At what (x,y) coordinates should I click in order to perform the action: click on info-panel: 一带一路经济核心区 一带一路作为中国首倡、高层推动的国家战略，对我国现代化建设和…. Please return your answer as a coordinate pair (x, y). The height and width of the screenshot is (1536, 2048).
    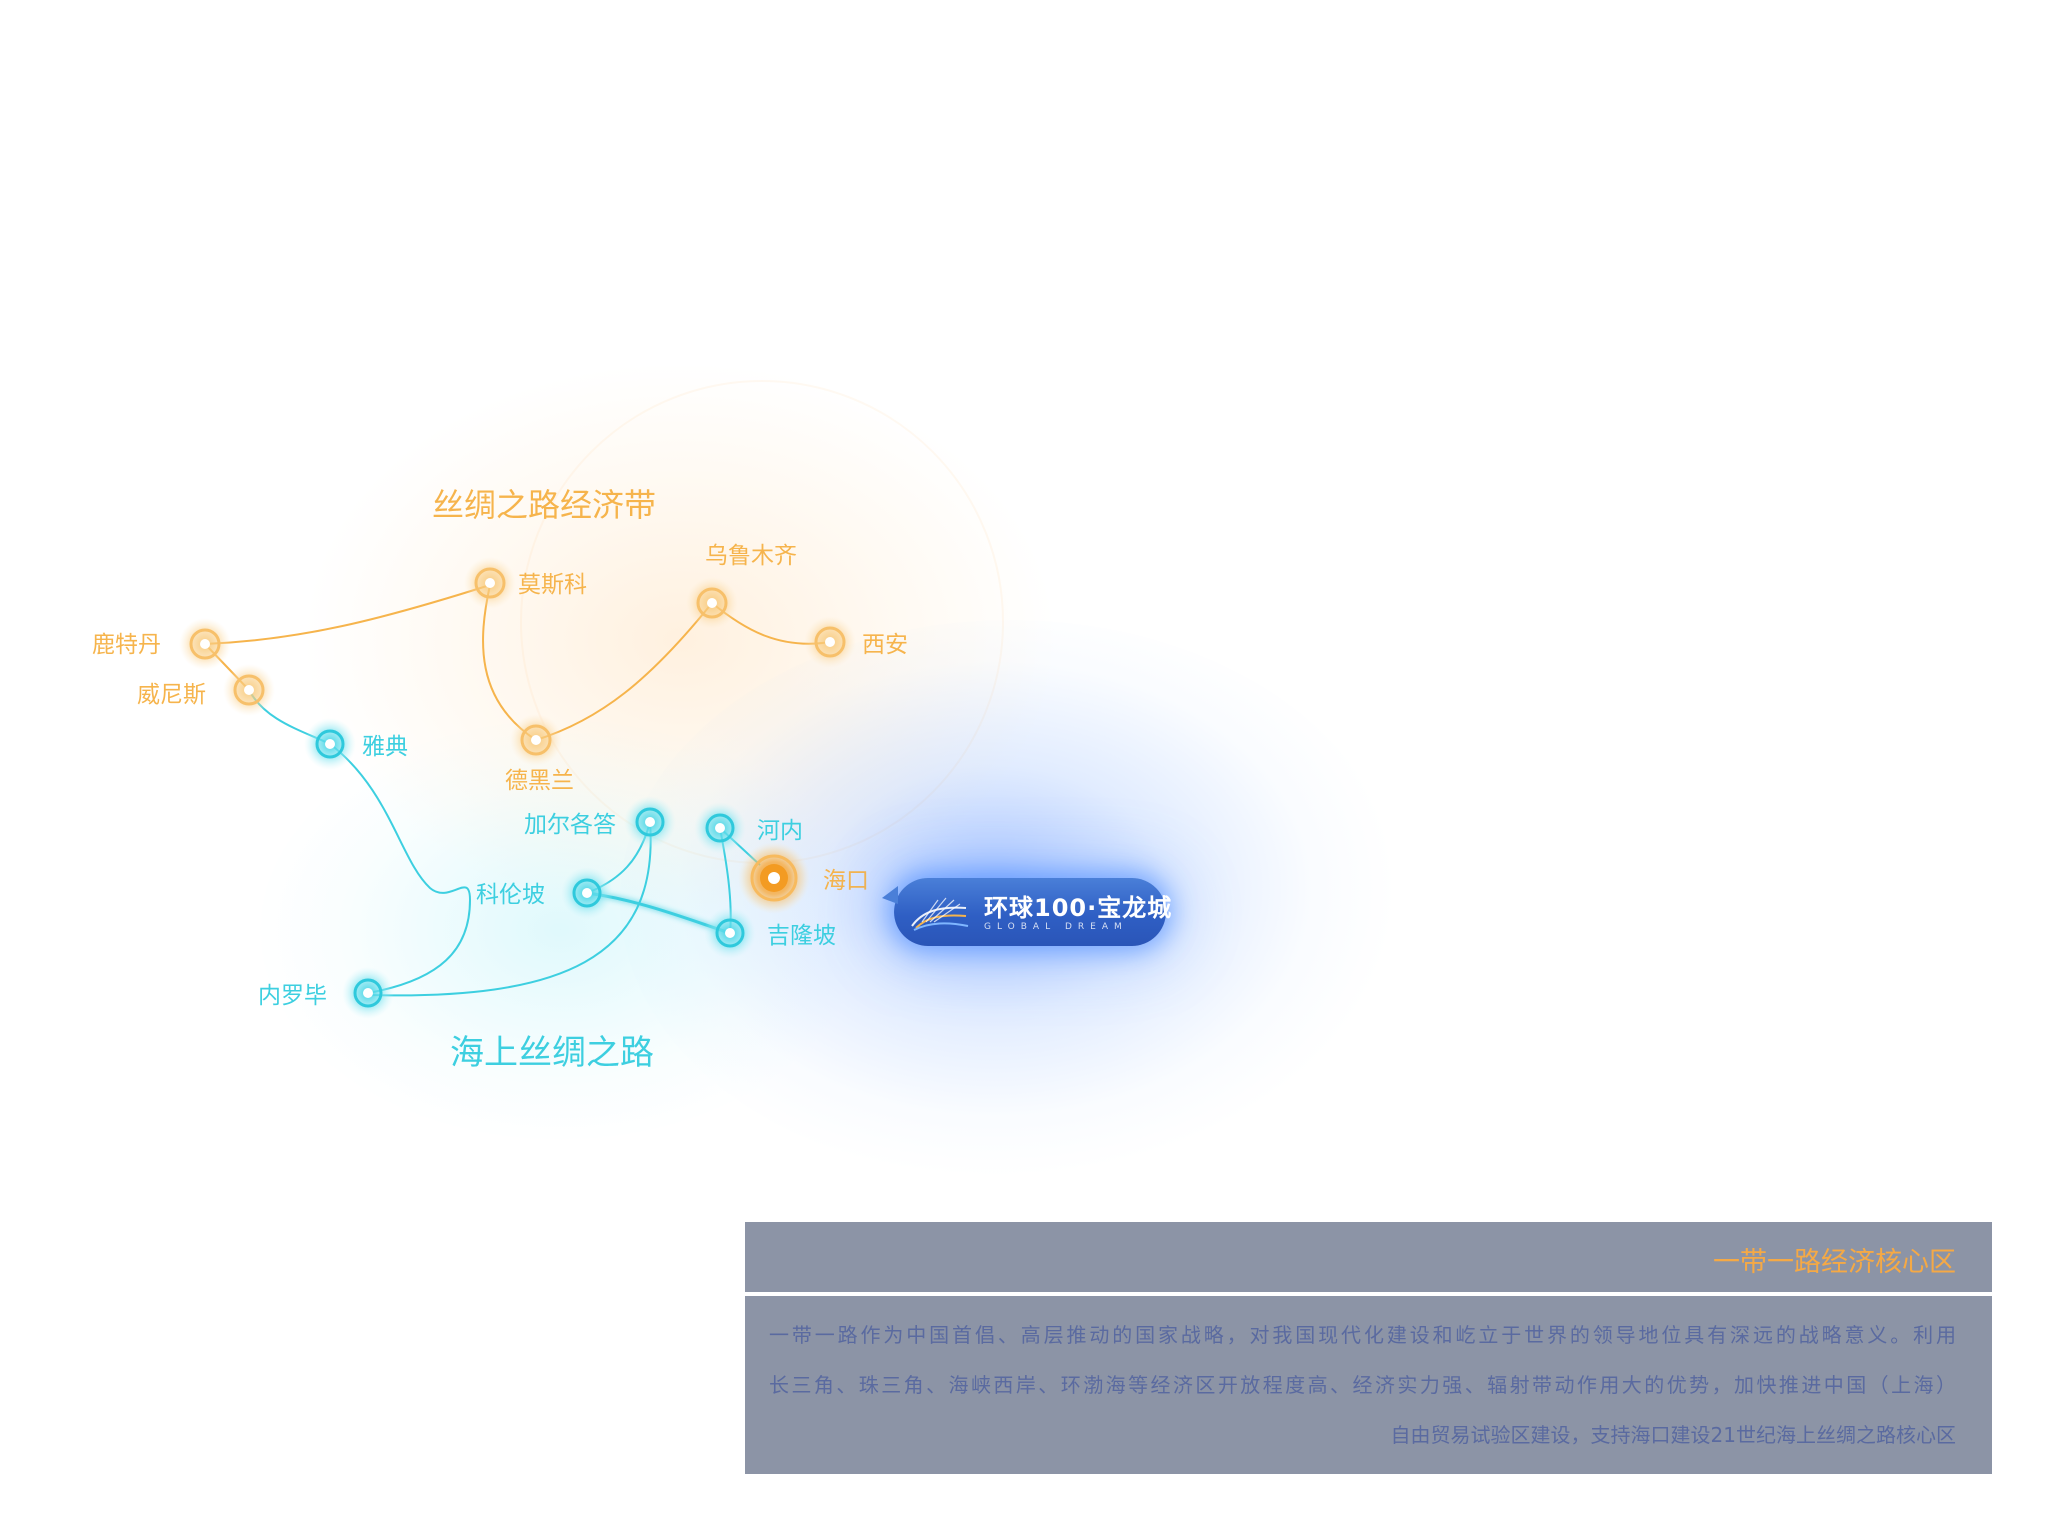
    Looking at the image, I should click on (1368, 1348).